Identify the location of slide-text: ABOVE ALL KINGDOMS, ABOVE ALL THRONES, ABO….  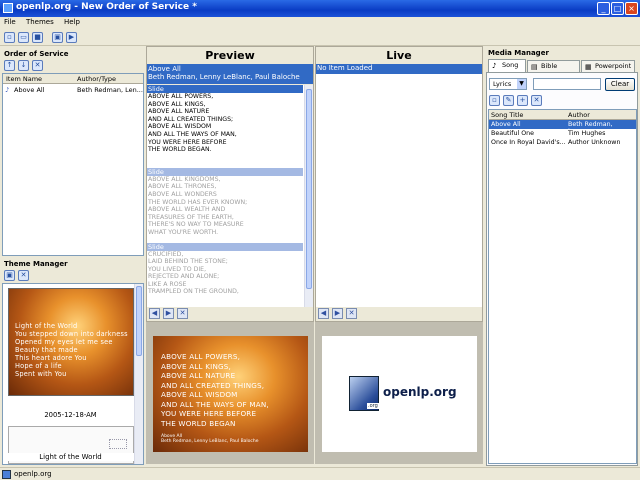
(225, 206).